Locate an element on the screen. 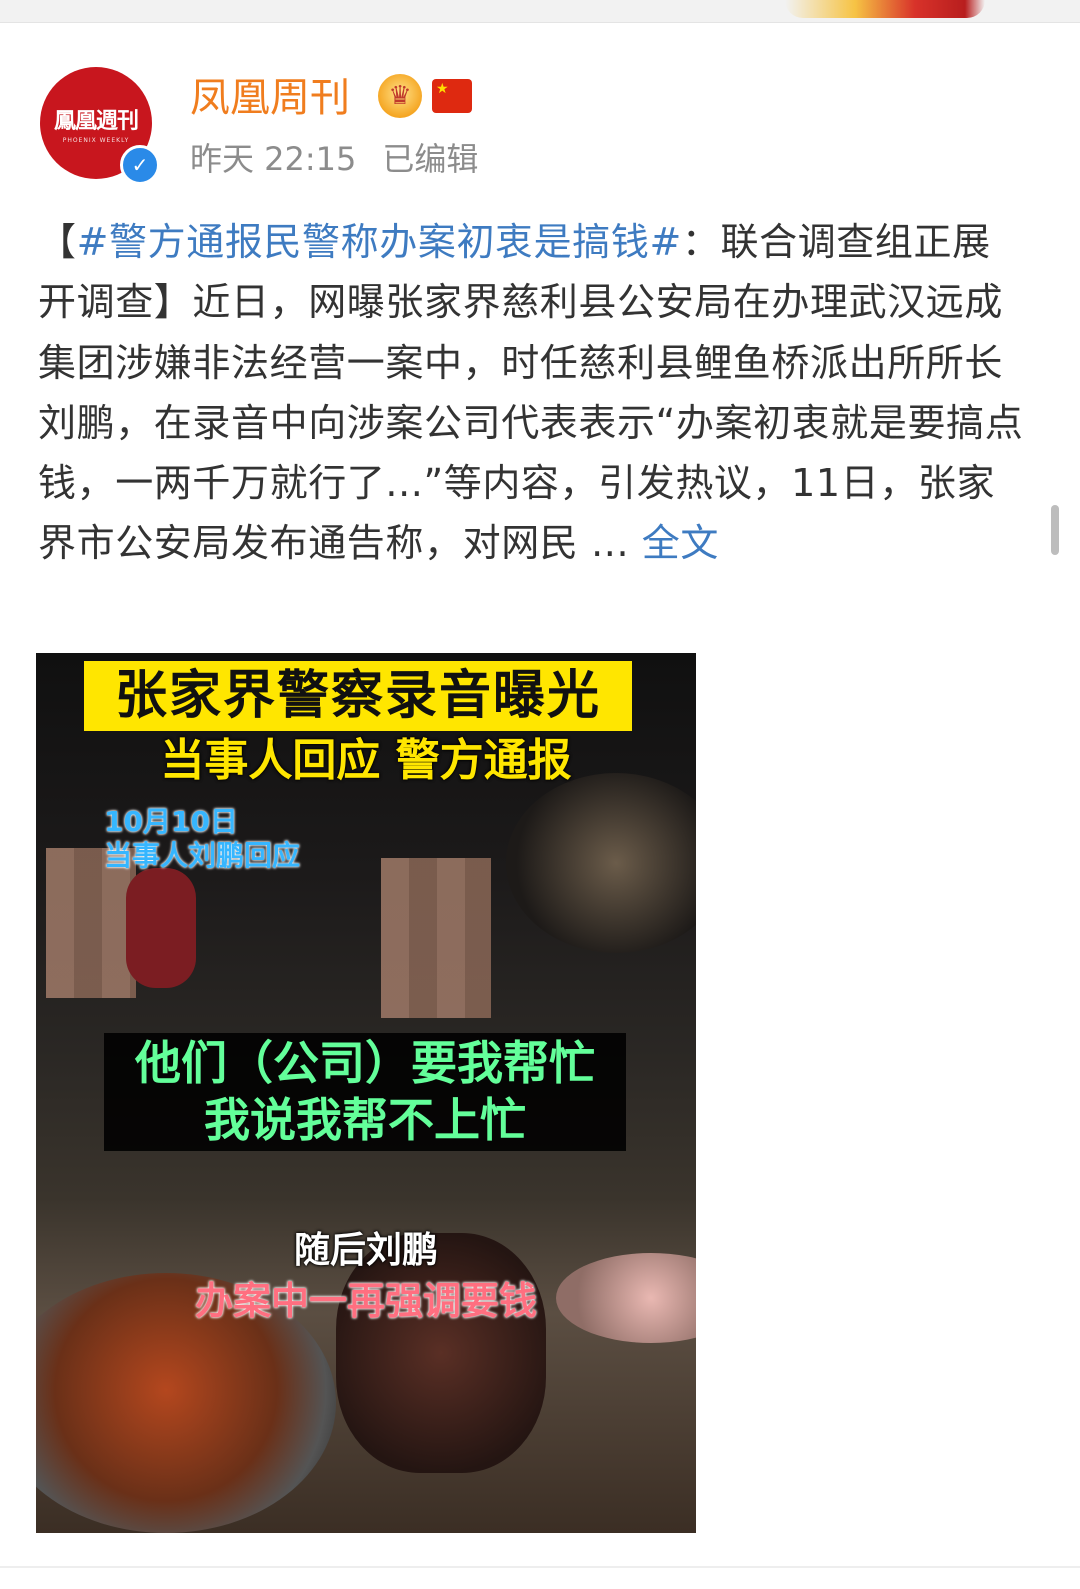 The image size is (1080, 1589). post-meta: 昨天 22:15 已编辑 is located at coordinates (334, 159).